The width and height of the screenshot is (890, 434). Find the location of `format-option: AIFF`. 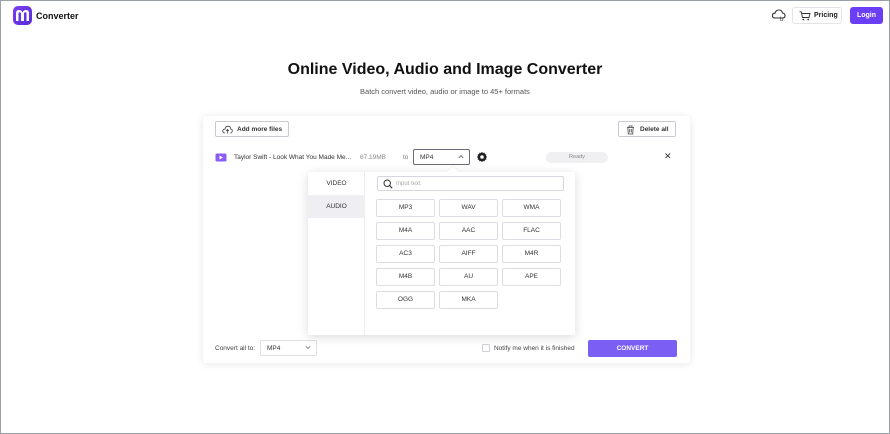

format-option: AIFF is located at coordinates (468, 254).